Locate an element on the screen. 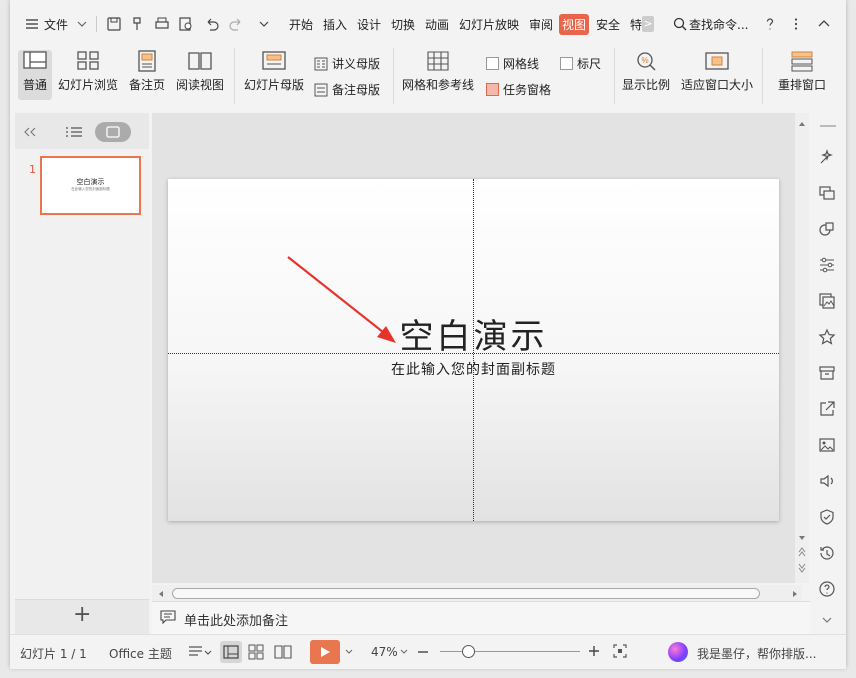 The height and width of the screenshot is (678, 856). tab-slideshow: 幻灯片放映 is located at coordinates (489, 24).